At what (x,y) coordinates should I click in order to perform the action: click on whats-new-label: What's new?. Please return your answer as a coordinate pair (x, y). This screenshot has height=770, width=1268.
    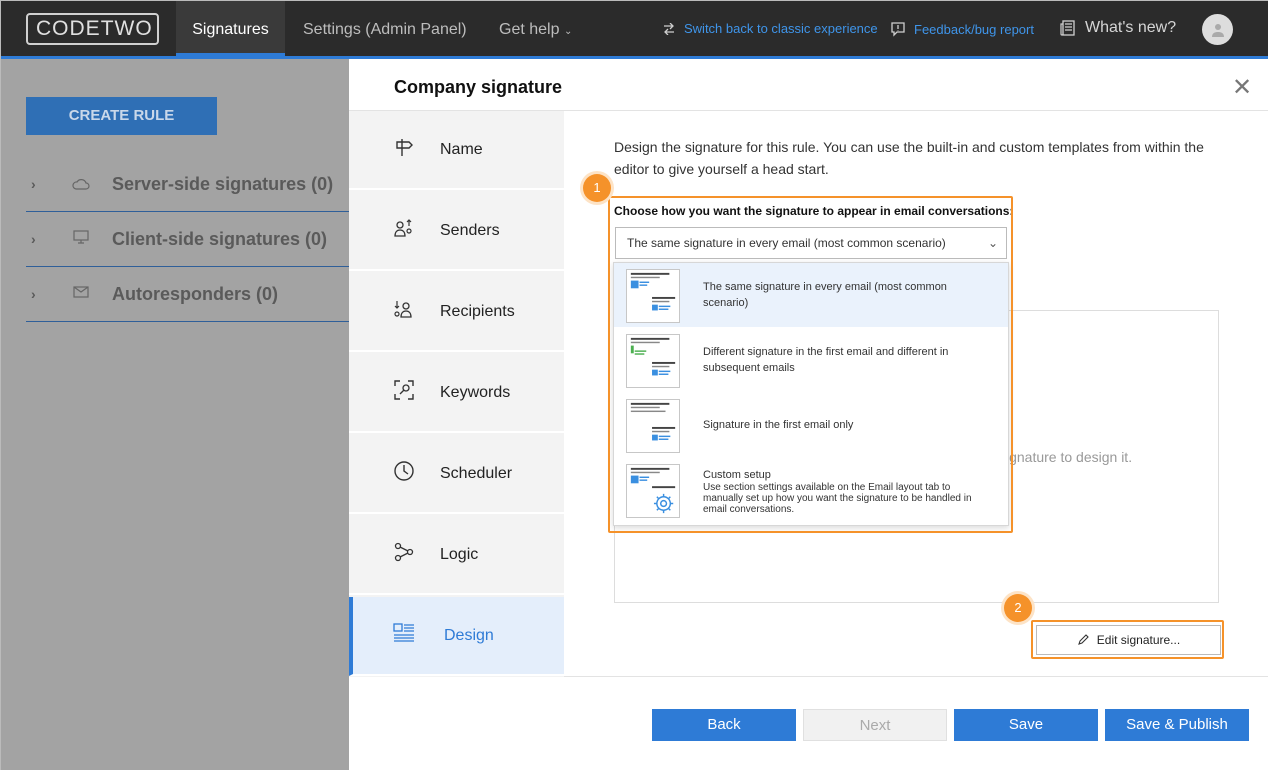
    Looking at the image, I should click on (1131, 27).